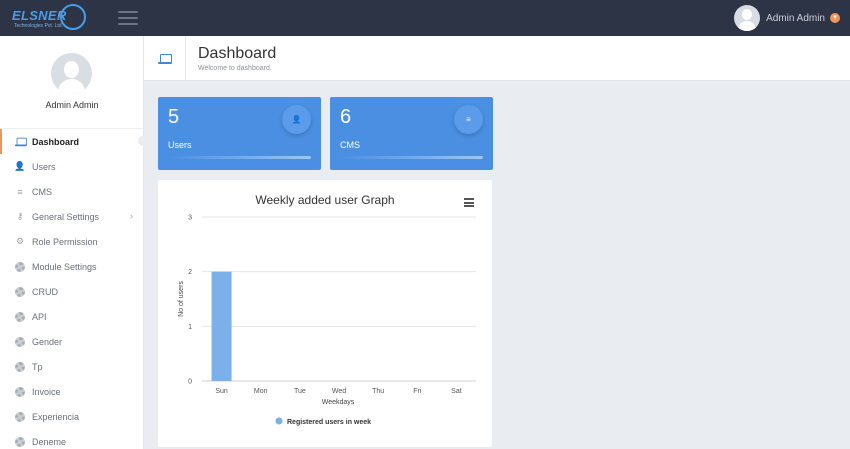 The height and width of the screenshot is (449, 850). What do you see at coordinates (45, 291) in the screenshot?
I see `sidebar-item-label: CRUD` at bounding box center [45, 291].